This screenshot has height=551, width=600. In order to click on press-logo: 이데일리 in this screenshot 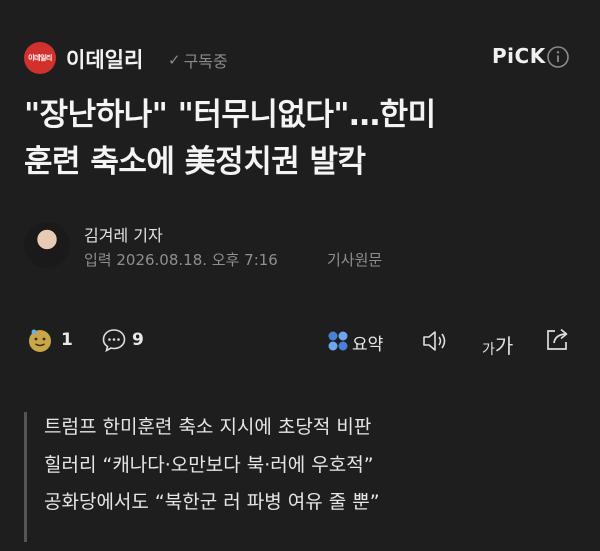, I will do `click(40, 58)`.